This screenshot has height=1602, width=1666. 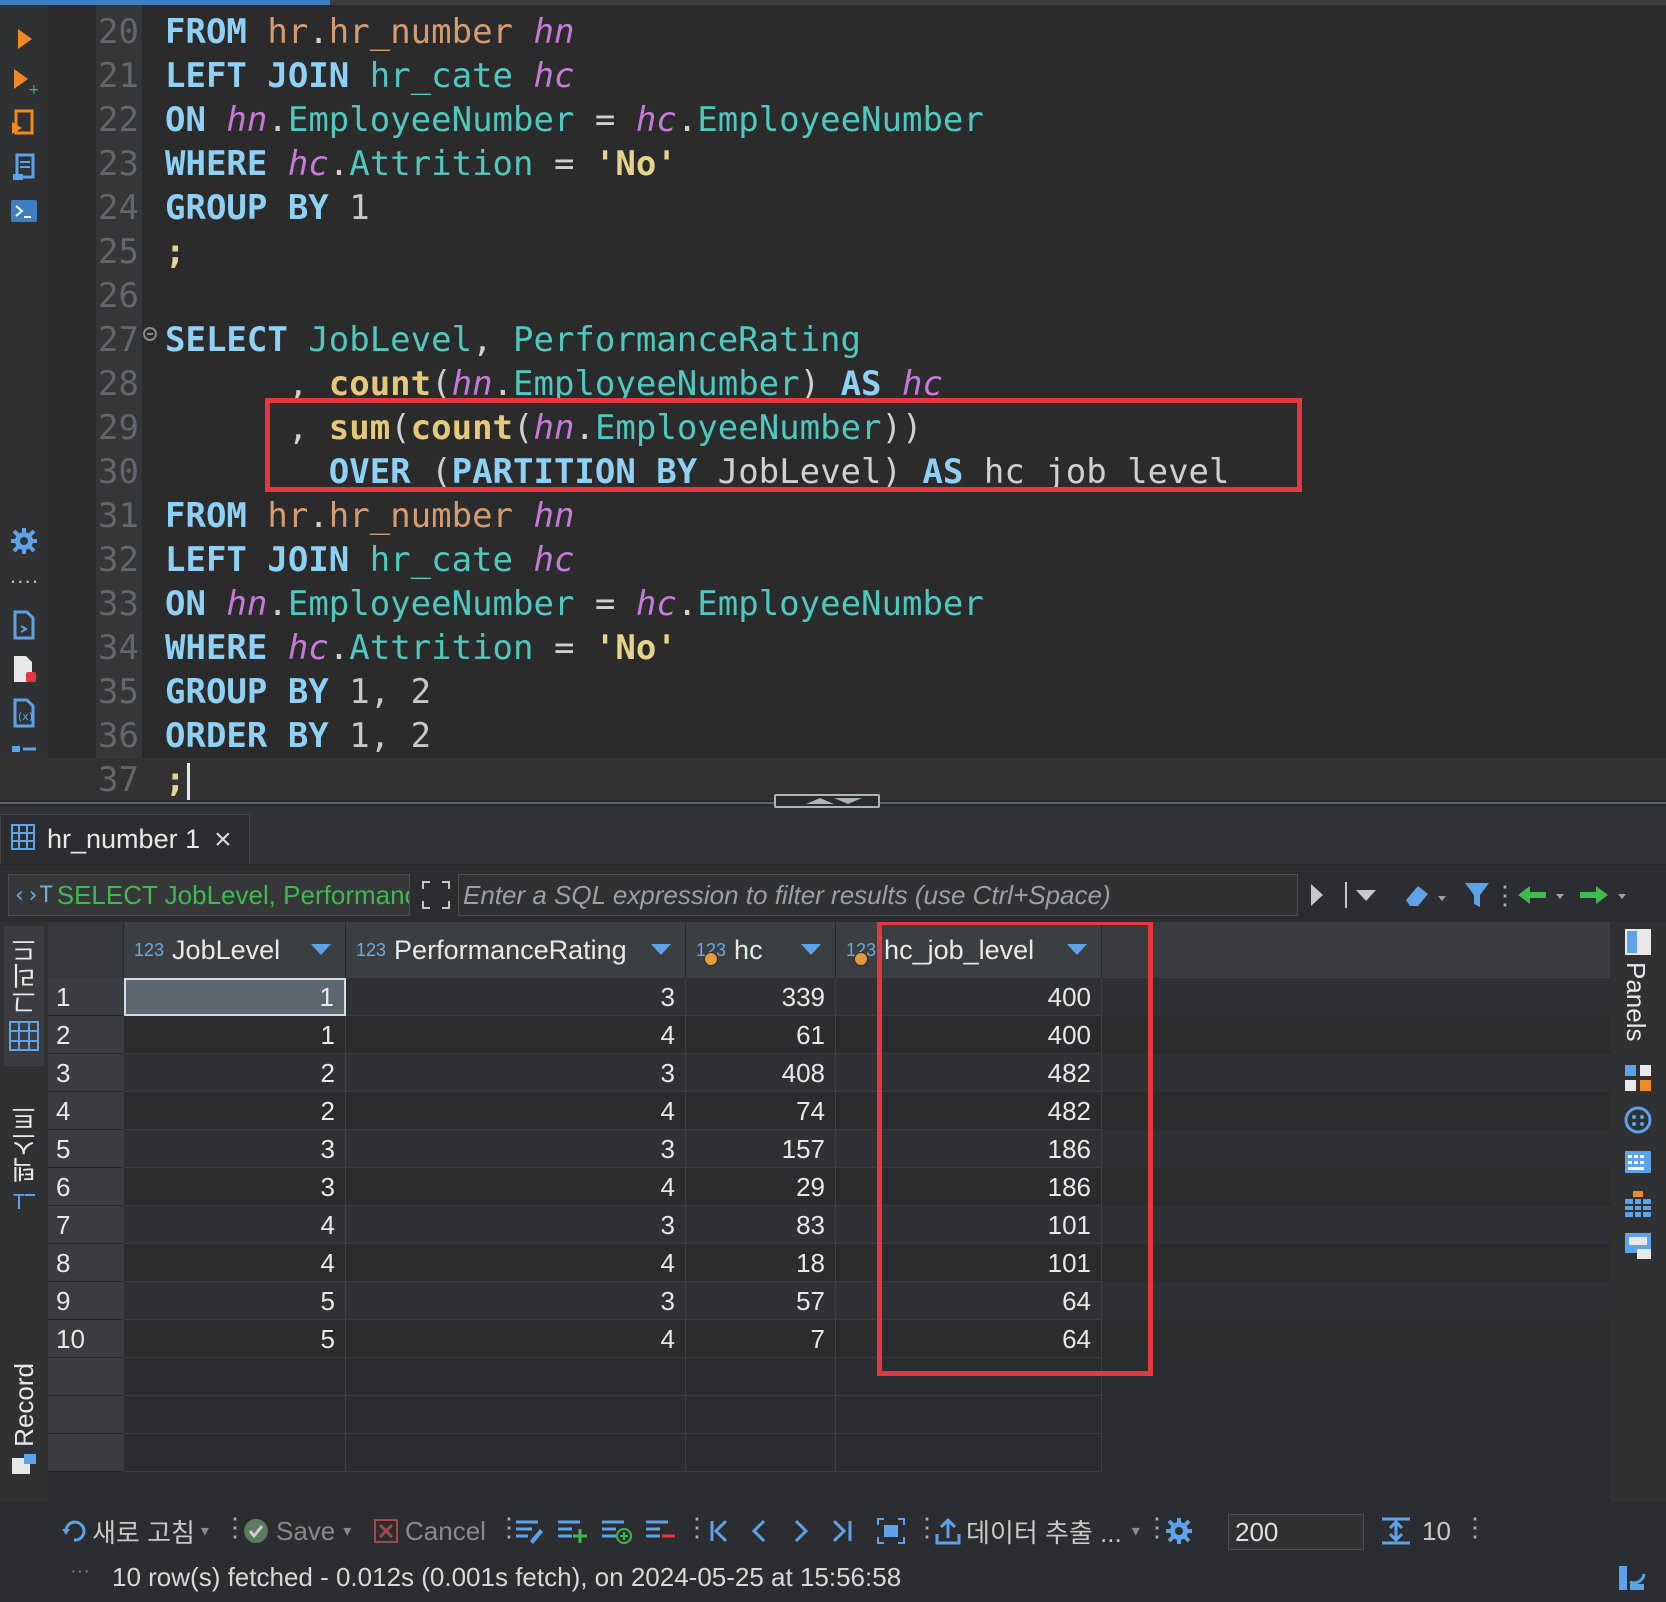 I want to click on copy-row-icon, so click(x=616, y=1531).